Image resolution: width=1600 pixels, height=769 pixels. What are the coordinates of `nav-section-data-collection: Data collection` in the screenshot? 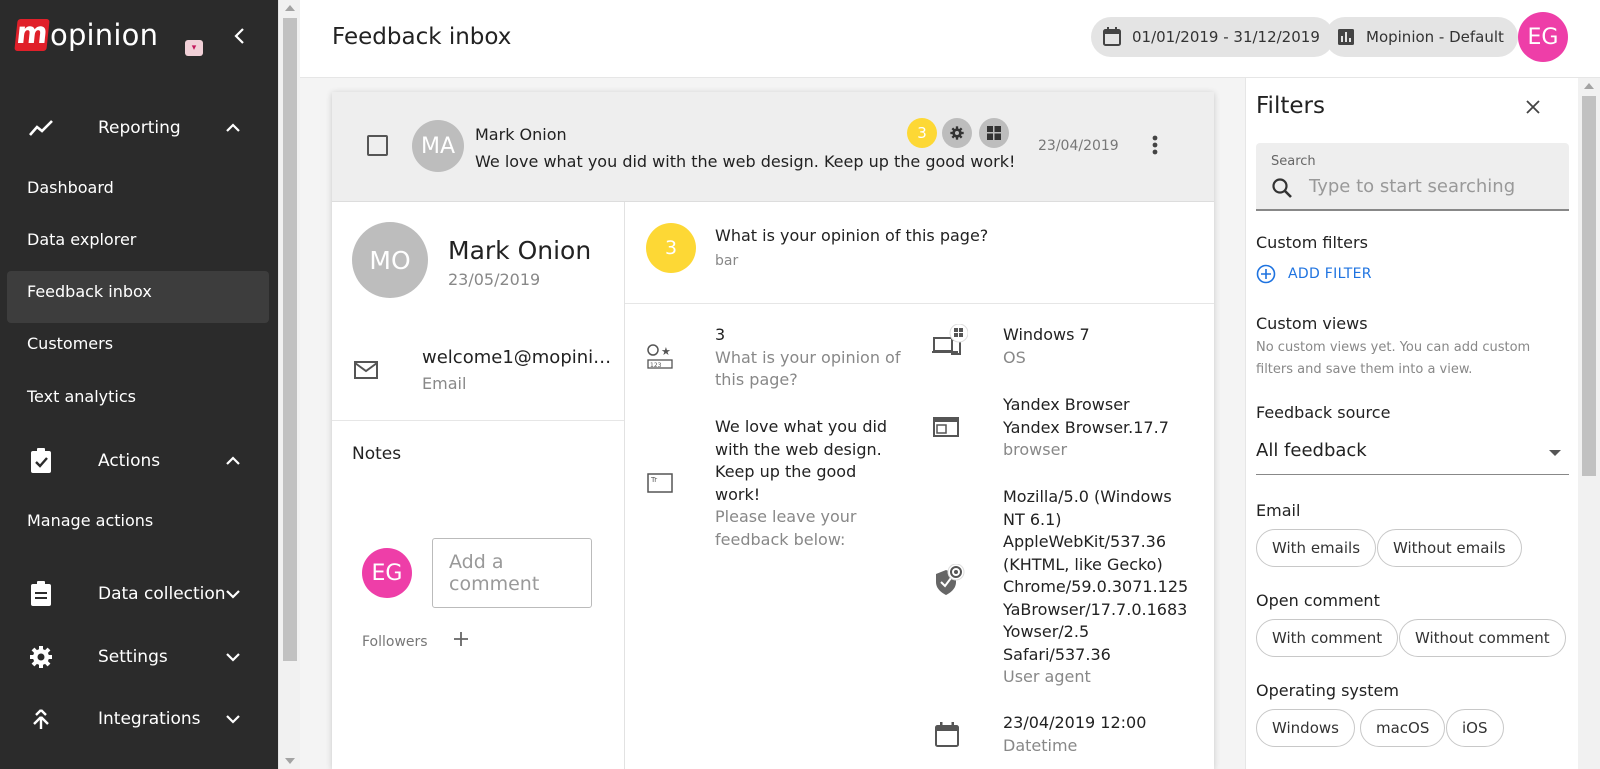 It's located at (139, 594).